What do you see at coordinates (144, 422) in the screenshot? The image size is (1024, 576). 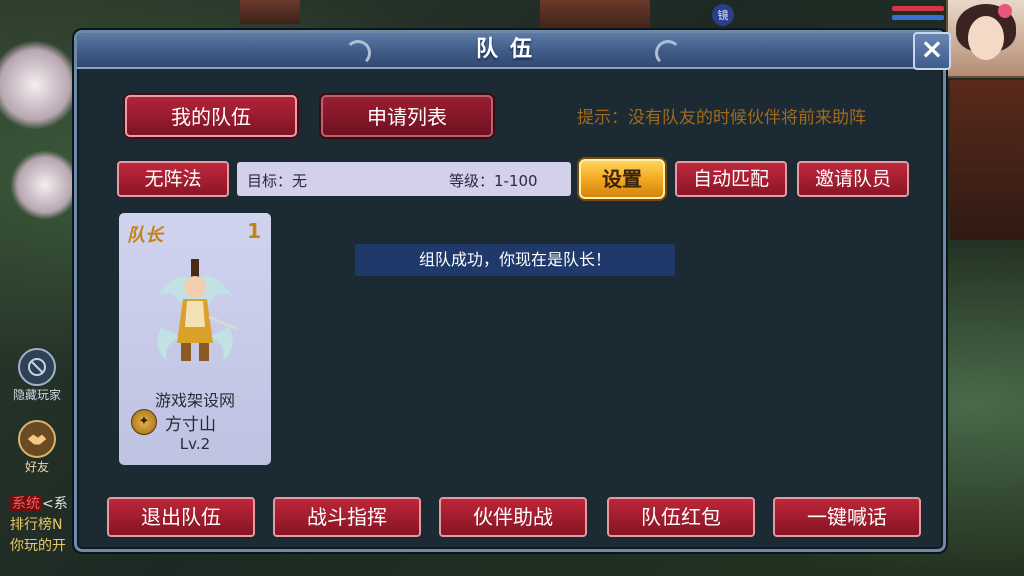 I see `school-emblem-icon: ✦` at bounding box center [144, 422].